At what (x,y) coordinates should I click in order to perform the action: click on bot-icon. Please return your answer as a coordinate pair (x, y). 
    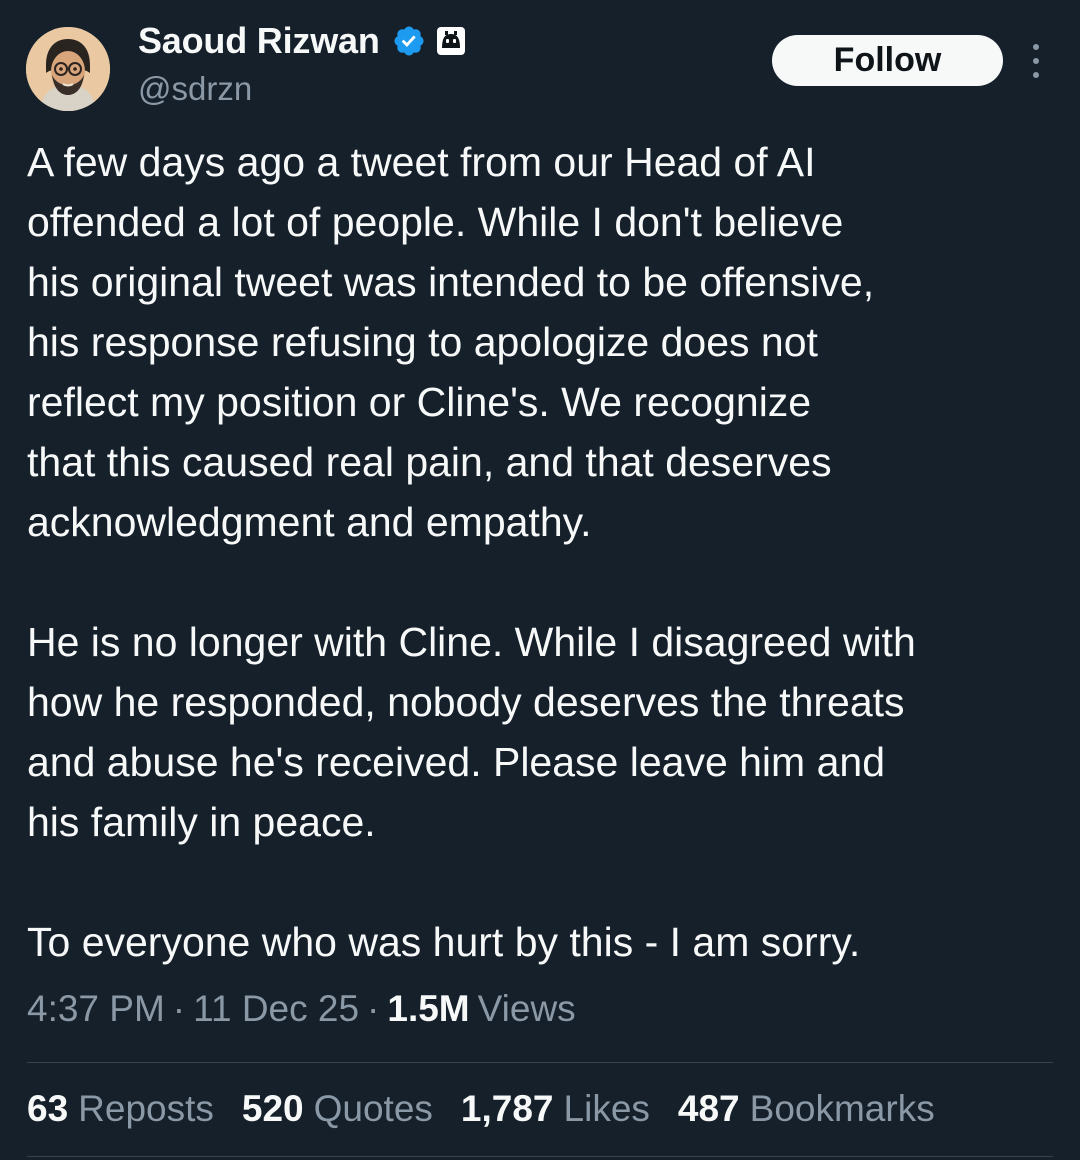
    Looking at the image, I should click on (451, 41).